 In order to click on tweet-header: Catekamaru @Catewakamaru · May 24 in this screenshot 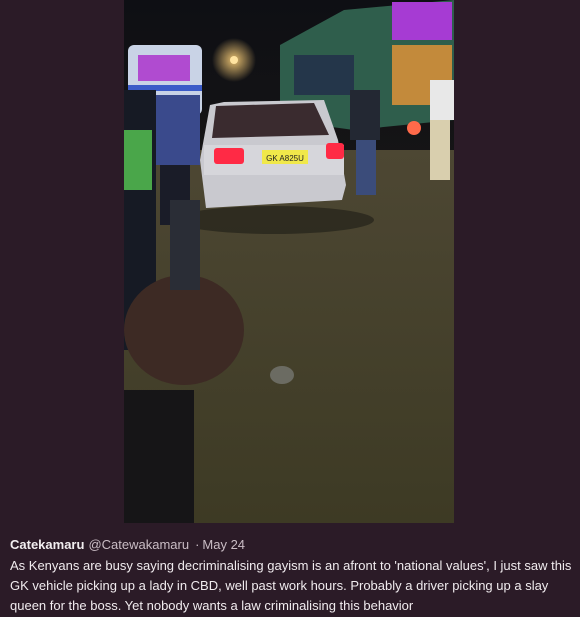, I will do `click(127, 545)`.